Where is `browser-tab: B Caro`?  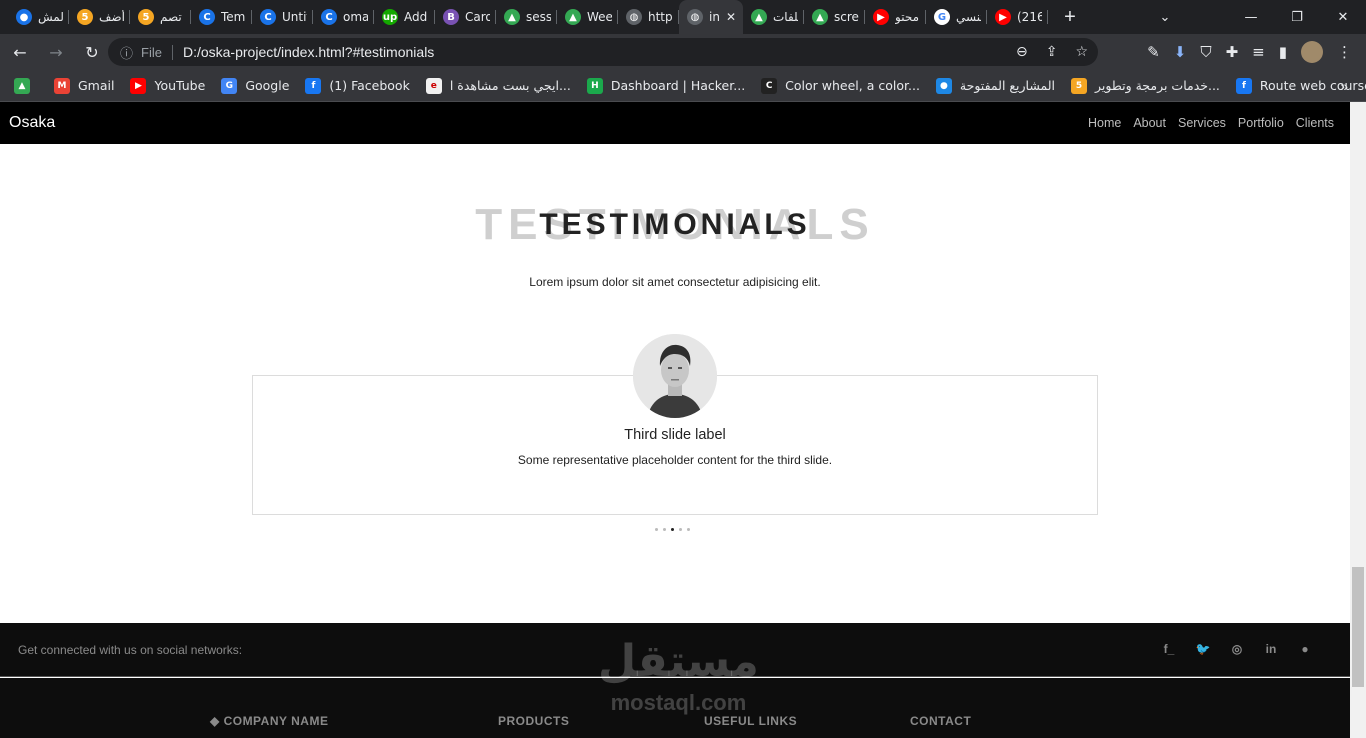 browser-tab: B Caro is located at coordinates (465, 17).